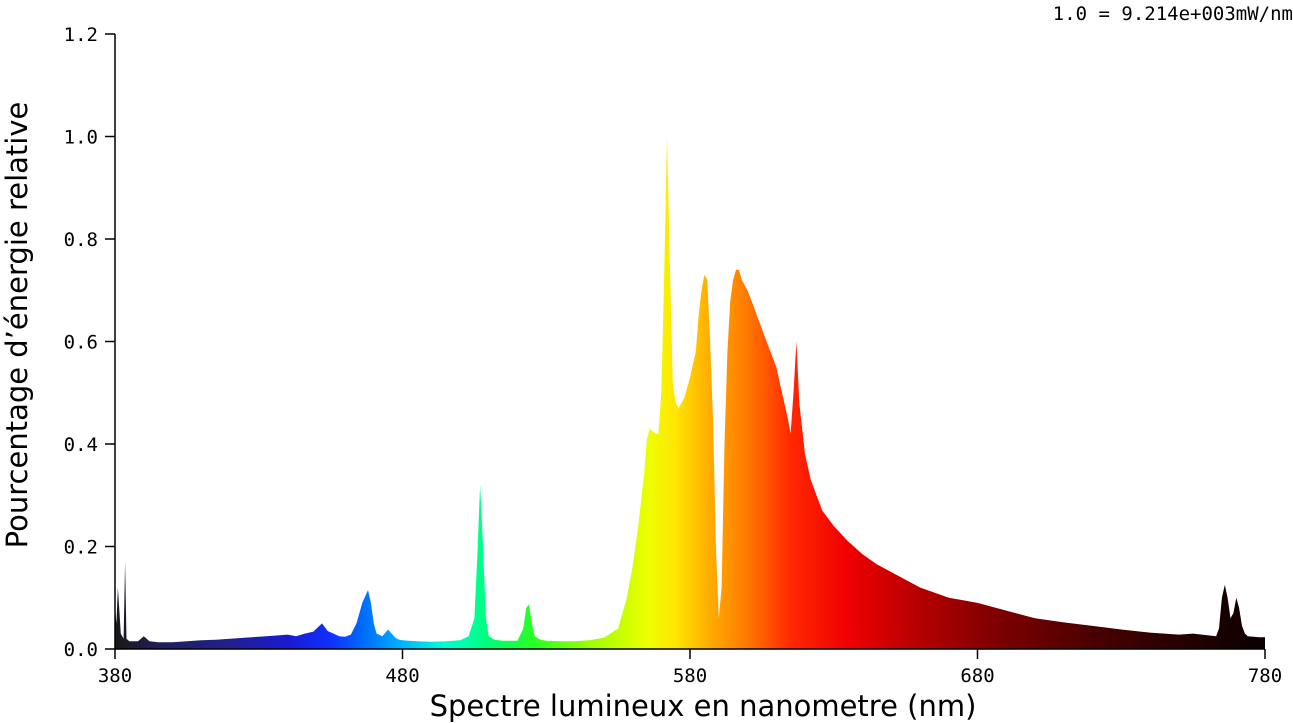 This screenshot has height=723, width=1293. I want to click on x-tick-label: 580, so click(690, 676).